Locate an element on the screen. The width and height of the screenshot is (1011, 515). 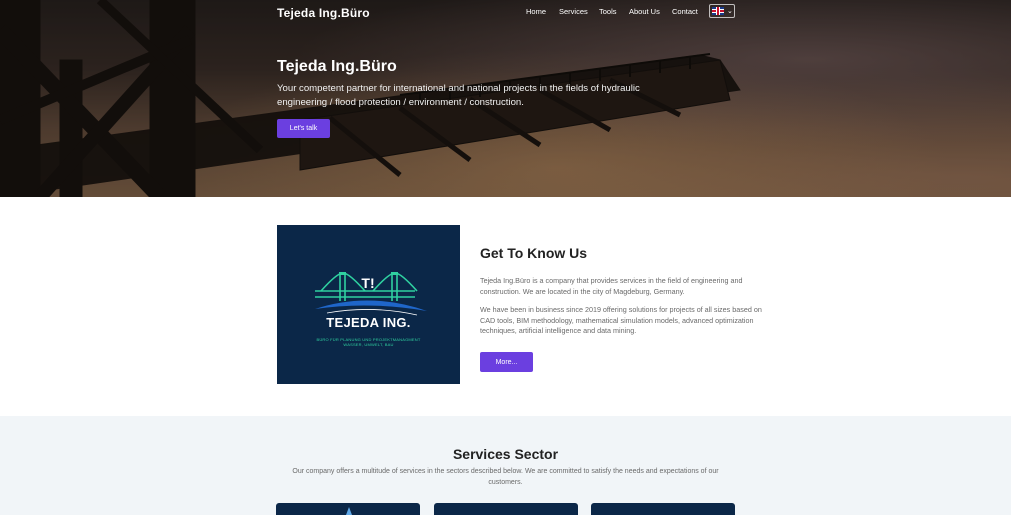
bridge-logo-icon: T! is located at coordinates (371, 294).